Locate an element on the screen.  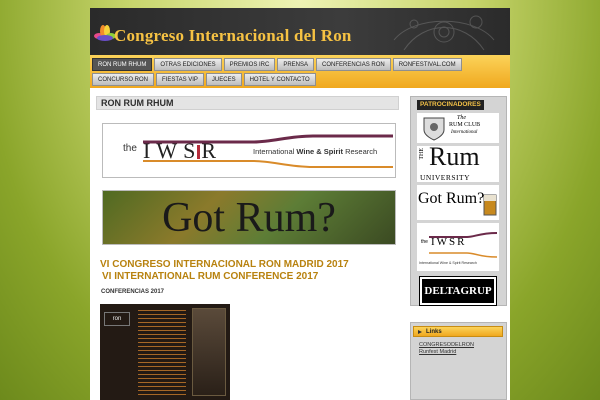
iwsr-name: IWSR is located at coordinates (182, 150).